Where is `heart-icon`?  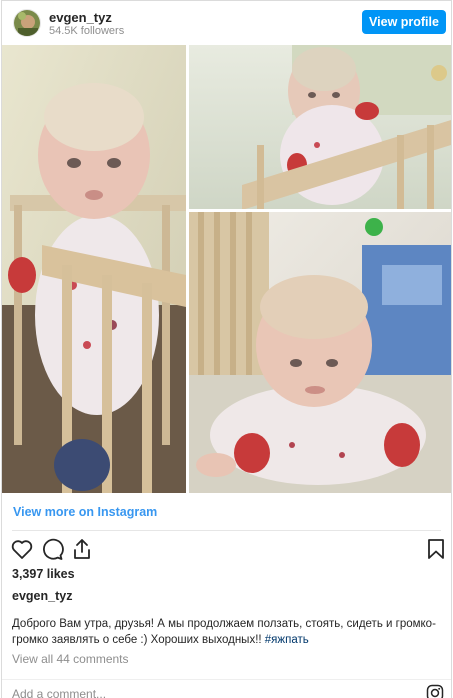 heart-icon is located at coordinates (22, 549).